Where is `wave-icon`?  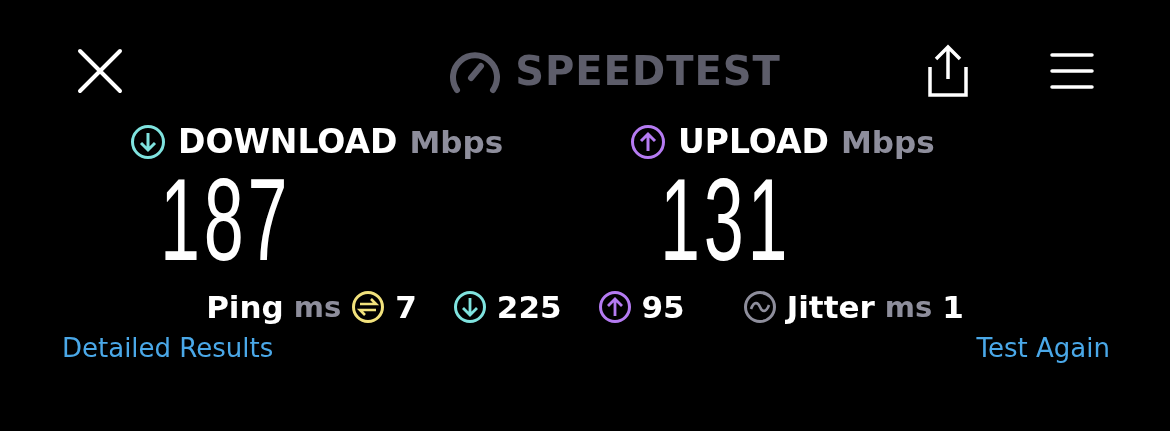 wave-icon is located at coordinates (759, 307).